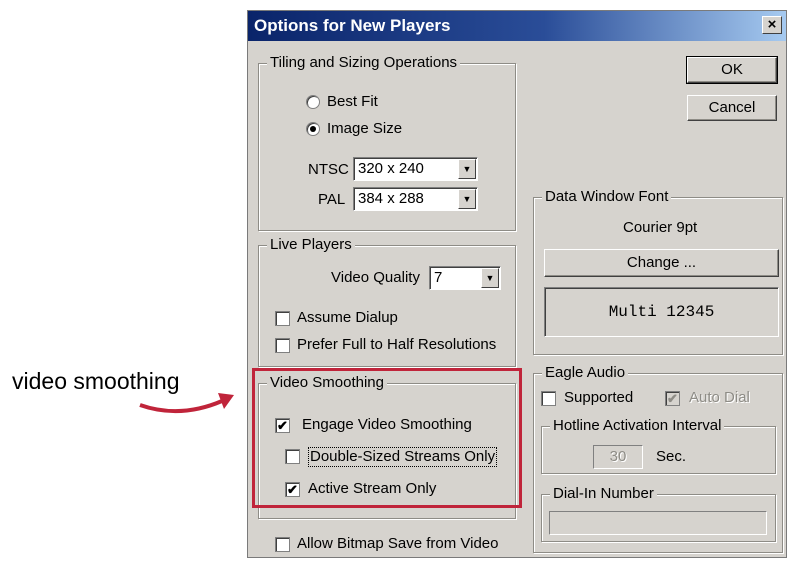 The image size is (791, 562). What do you see at coordinates (603, 494) in the screenshot?
I see `dial-in-legend: Dial-In Number` at bounding box center [603, 494].